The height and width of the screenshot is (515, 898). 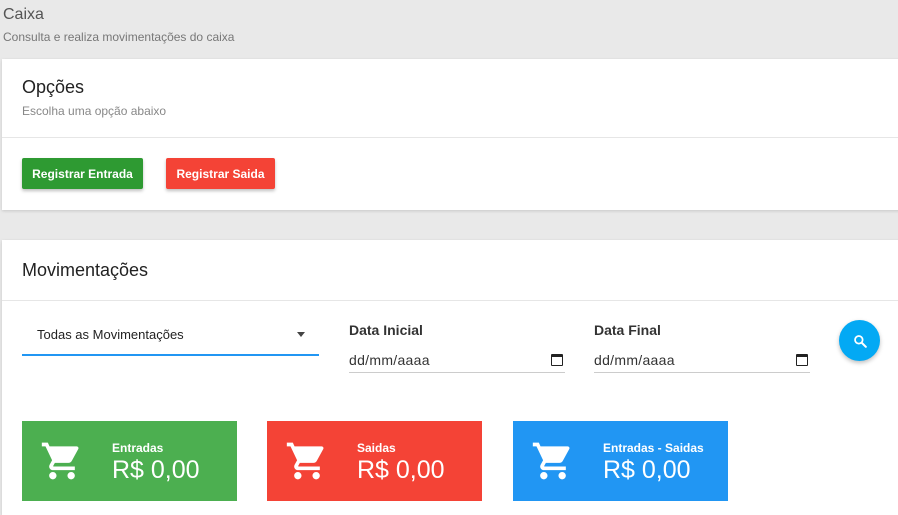 I want to click on movimentacoes-filter-select: Todas as Movimentações, so click(x=170, y=335).